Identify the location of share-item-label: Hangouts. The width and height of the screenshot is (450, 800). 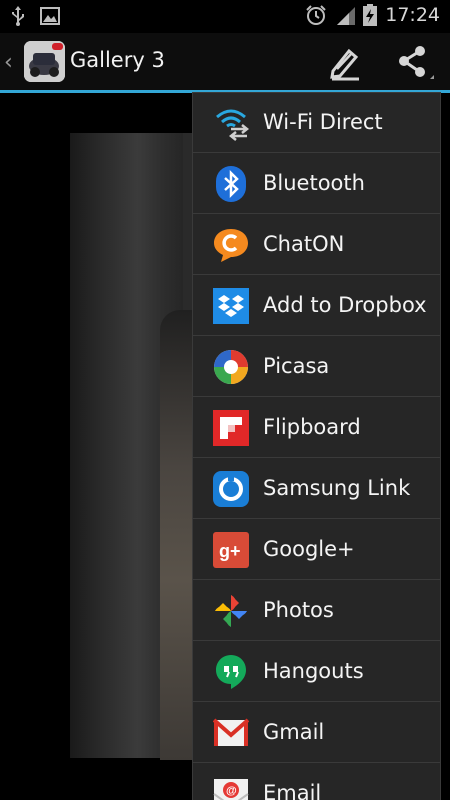
(313, 671).